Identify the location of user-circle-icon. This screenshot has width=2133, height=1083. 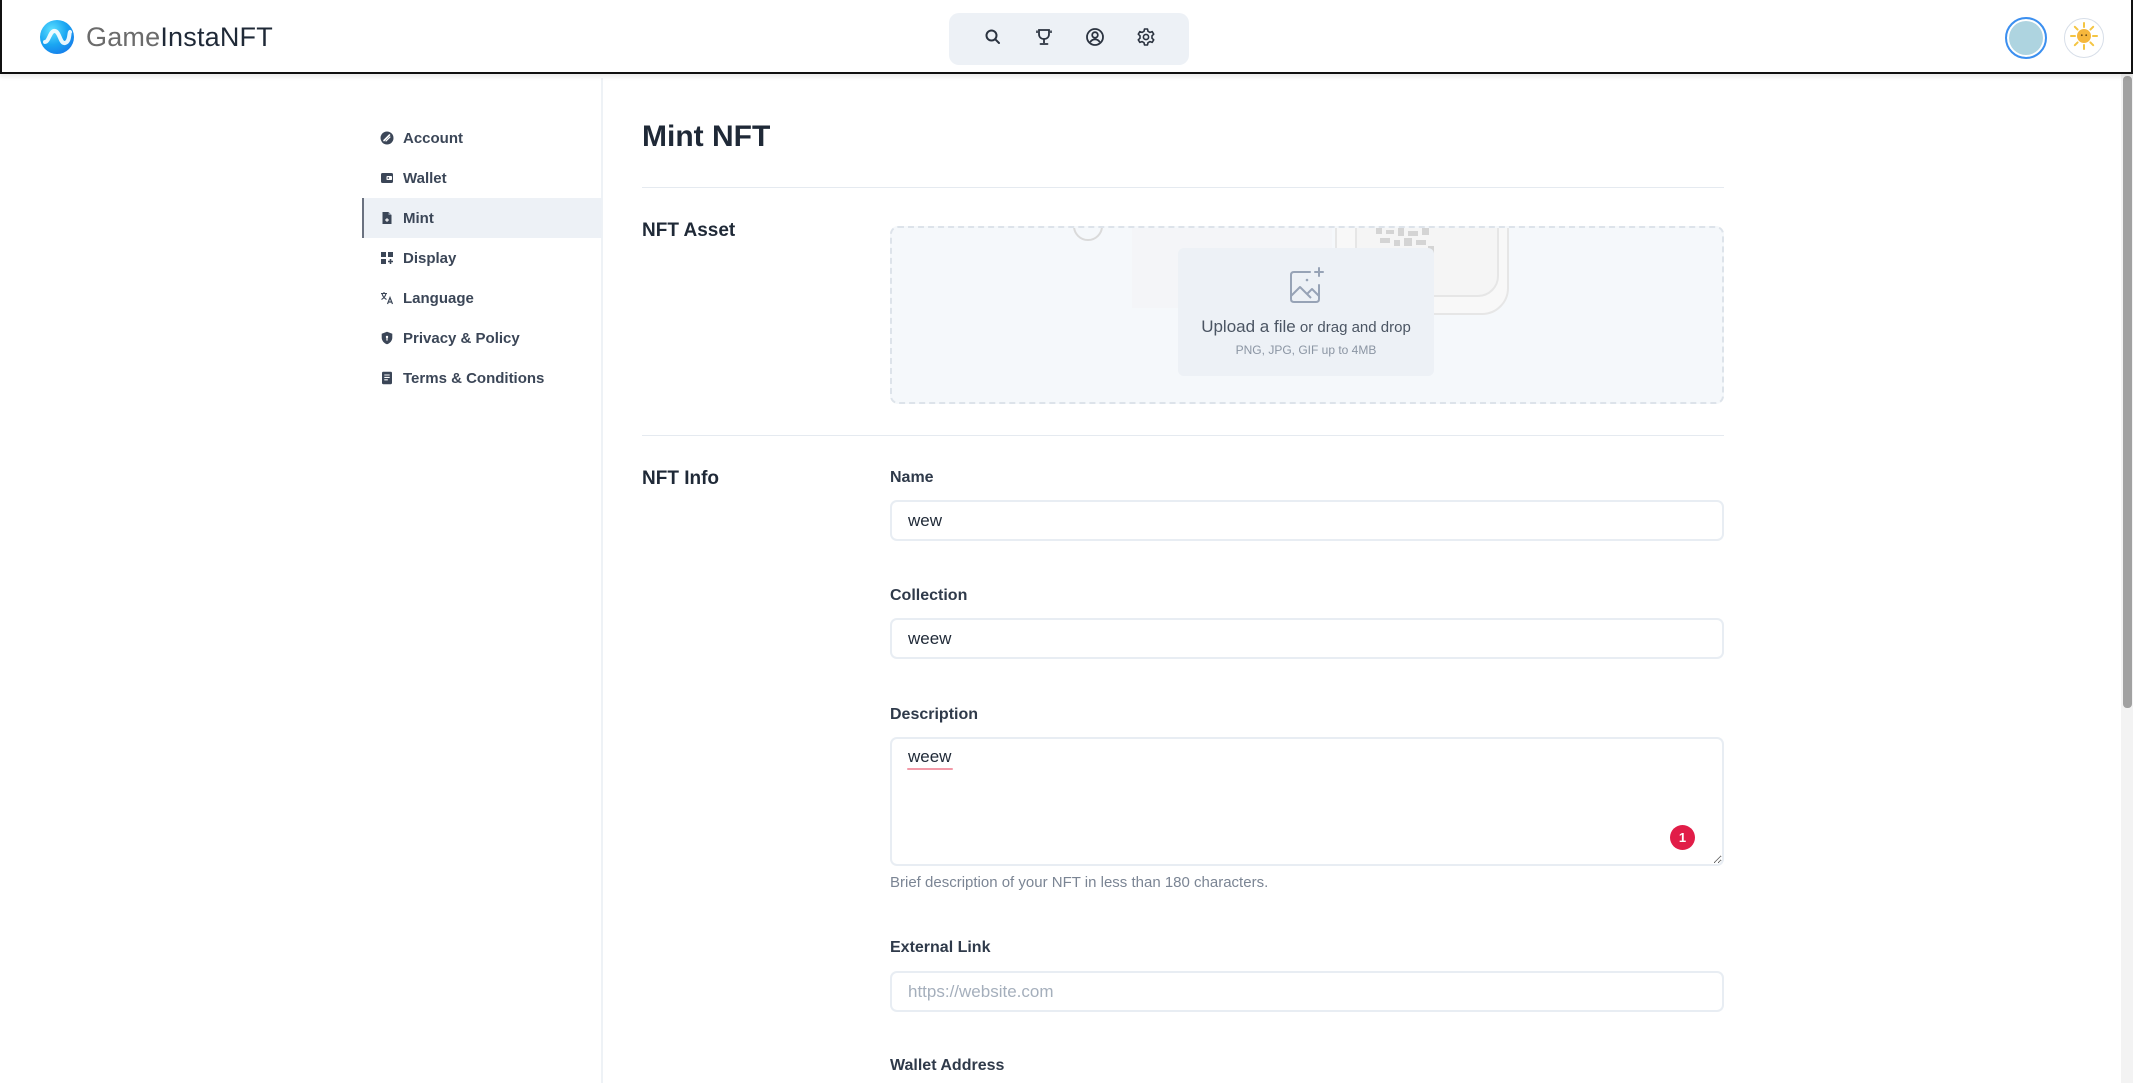
(1095, 39).